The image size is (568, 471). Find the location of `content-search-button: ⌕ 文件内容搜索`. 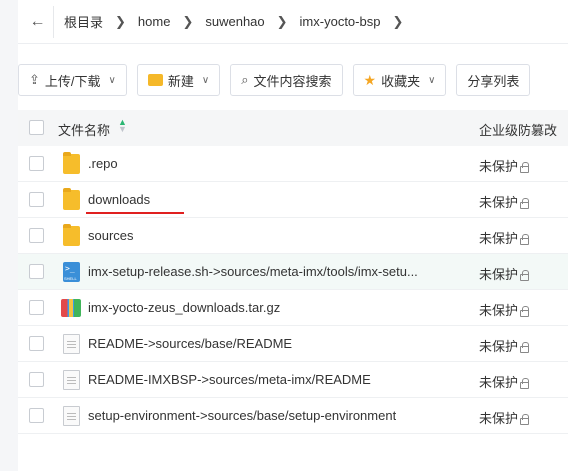

content-search-button: ⌕ 文件内容搜索 is located at coordinates (286, 80).